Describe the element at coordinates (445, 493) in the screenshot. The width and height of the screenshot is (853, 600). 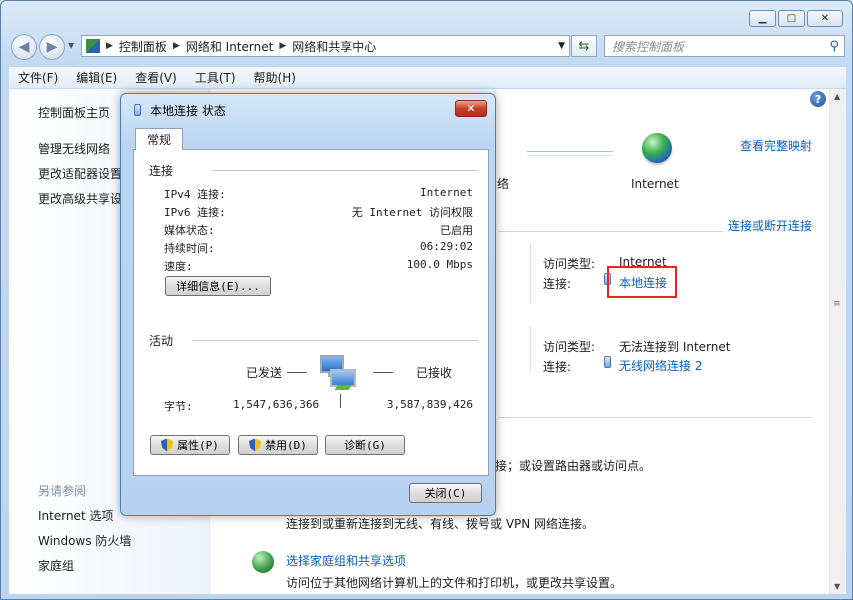
I see `dialog-close-text-button: 关闭(C)` at that location.